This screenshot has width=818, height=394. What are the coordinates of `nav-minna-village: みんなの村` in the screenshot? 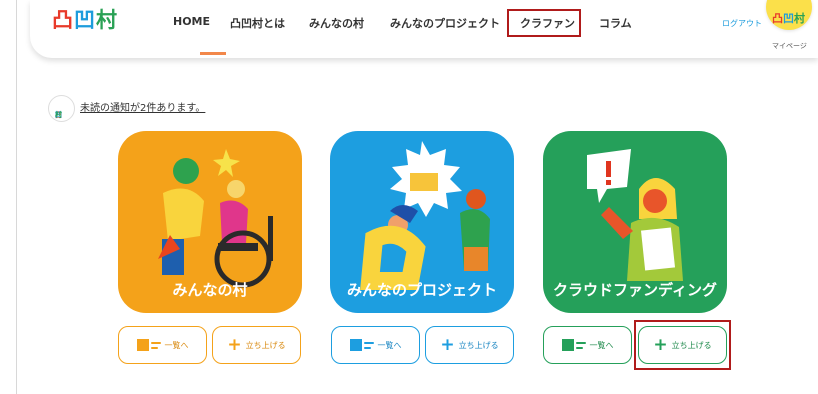 It's located at (336, 23).